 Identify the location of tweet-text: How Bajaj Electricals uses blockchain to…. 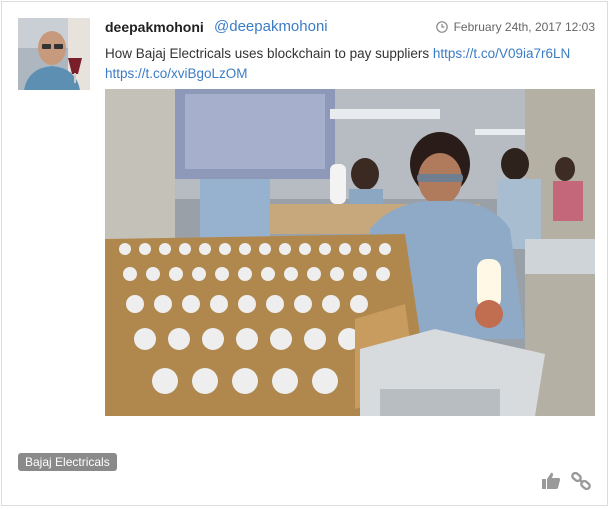
(350, 64).